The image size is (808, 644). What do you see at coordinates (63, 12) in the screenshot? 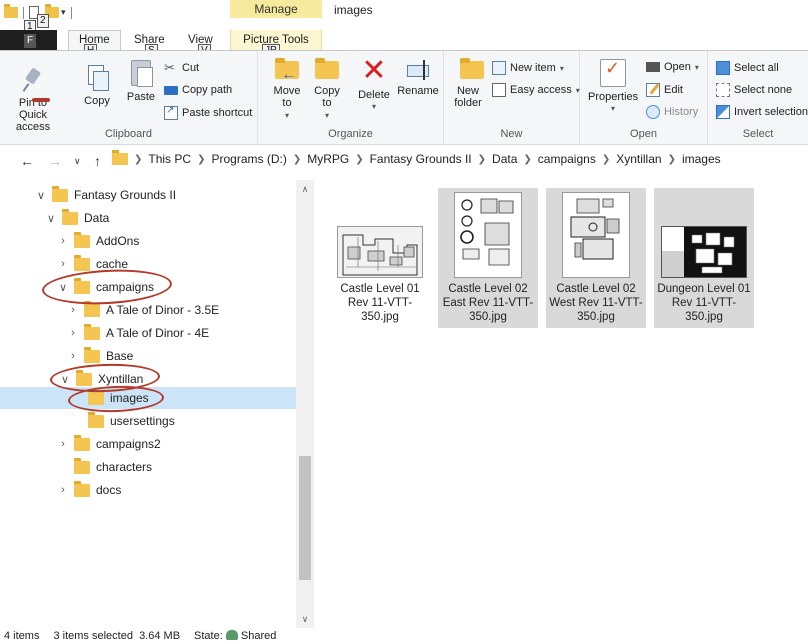
I see `customize-qat-icon: ▾` at bounding box center [63, 12].